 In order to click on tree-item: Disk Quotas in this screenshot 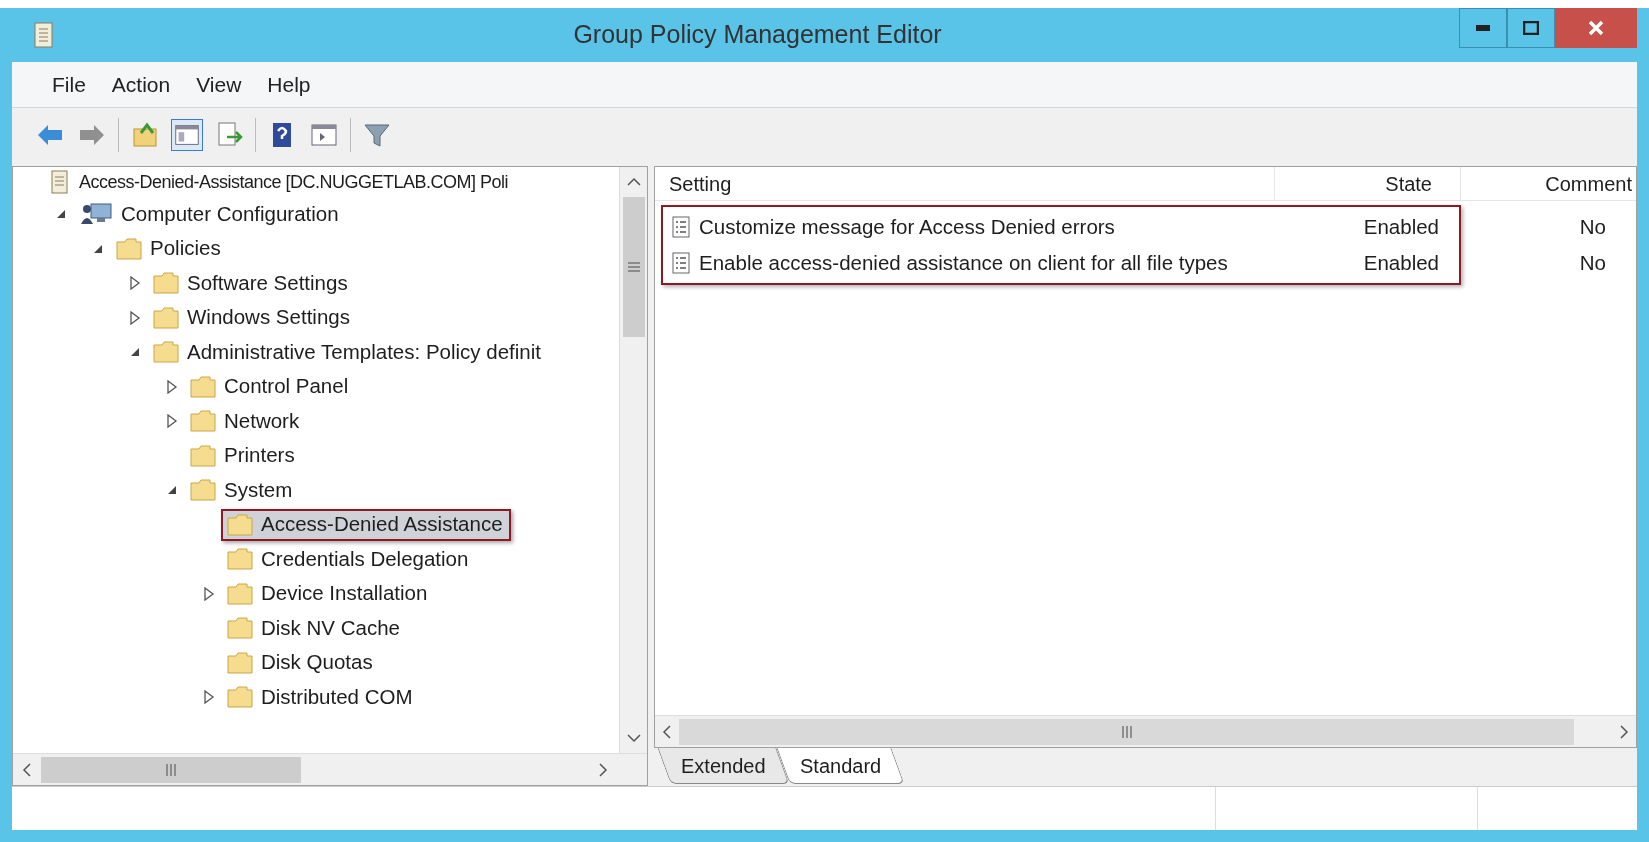, I will do `click(301, 662)`.